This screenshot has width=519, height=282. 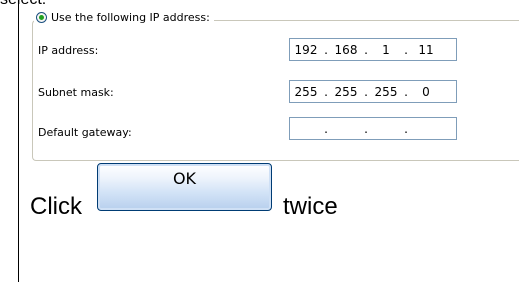 I want to click on ip-address-label: IP address:, so click(x=68, y=50).